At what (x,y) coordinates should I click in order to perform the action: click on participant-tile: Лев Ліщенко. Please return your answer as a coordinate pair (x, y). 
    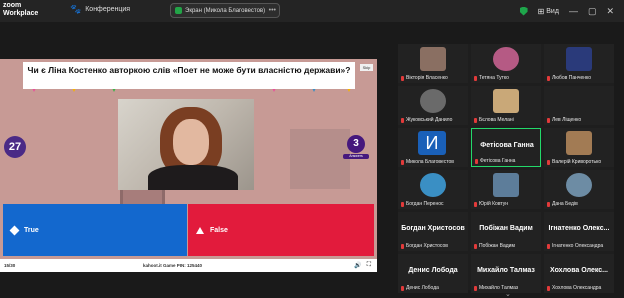
    Looking at the image, I should click on (579, 105).